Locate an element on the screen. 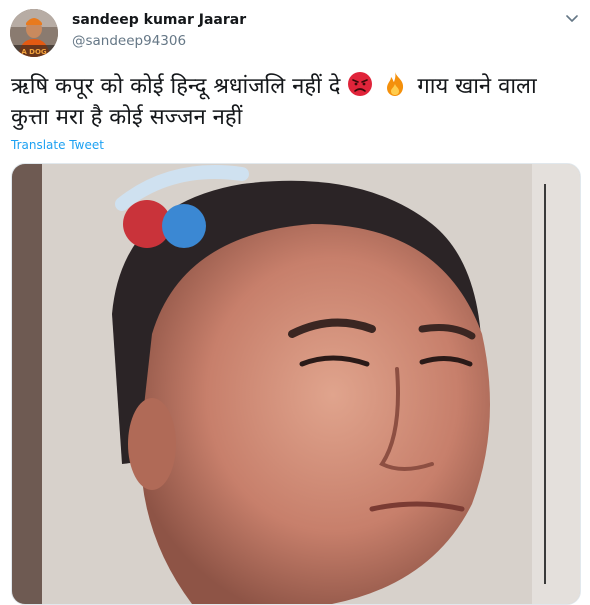 The height and width of the screenshot is (605, 590). tweet-text-part-1: ऋषि कपूर को कोई हिन्दू श्रधांजलि नहीं दे is located at coordinates (176, 86).